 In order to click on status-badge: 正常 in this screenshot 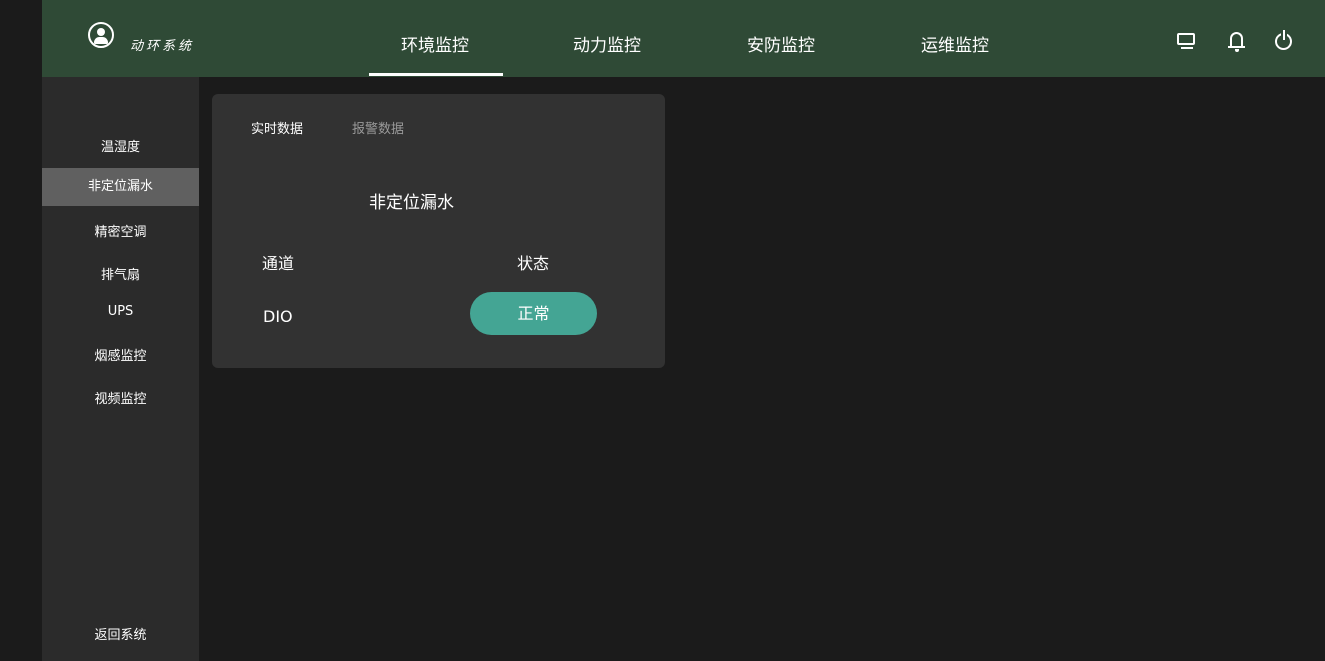, I will do `click(533, 313)`.